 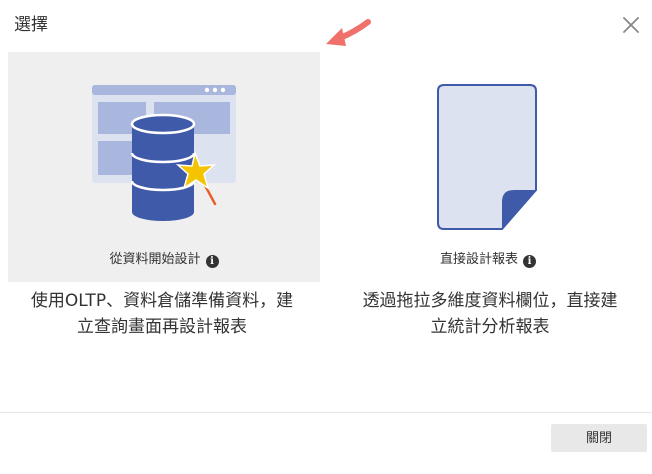 What do you see at coordinates (631, 25) in the screenshot?
I see `close-icon` at bounding box center [631, 25].